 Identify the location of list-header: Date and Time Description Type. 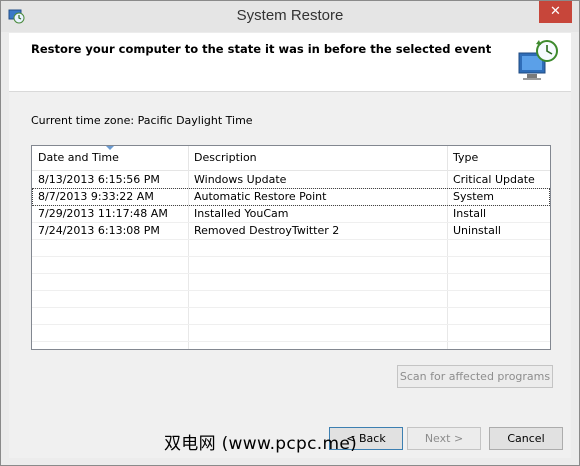
(291, 158).